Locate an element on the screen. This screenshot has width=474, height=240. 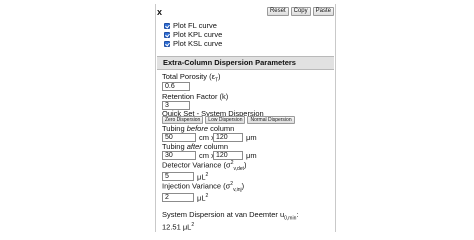
injection-variance-unit: μL2 is located at coordinates (203, 198).